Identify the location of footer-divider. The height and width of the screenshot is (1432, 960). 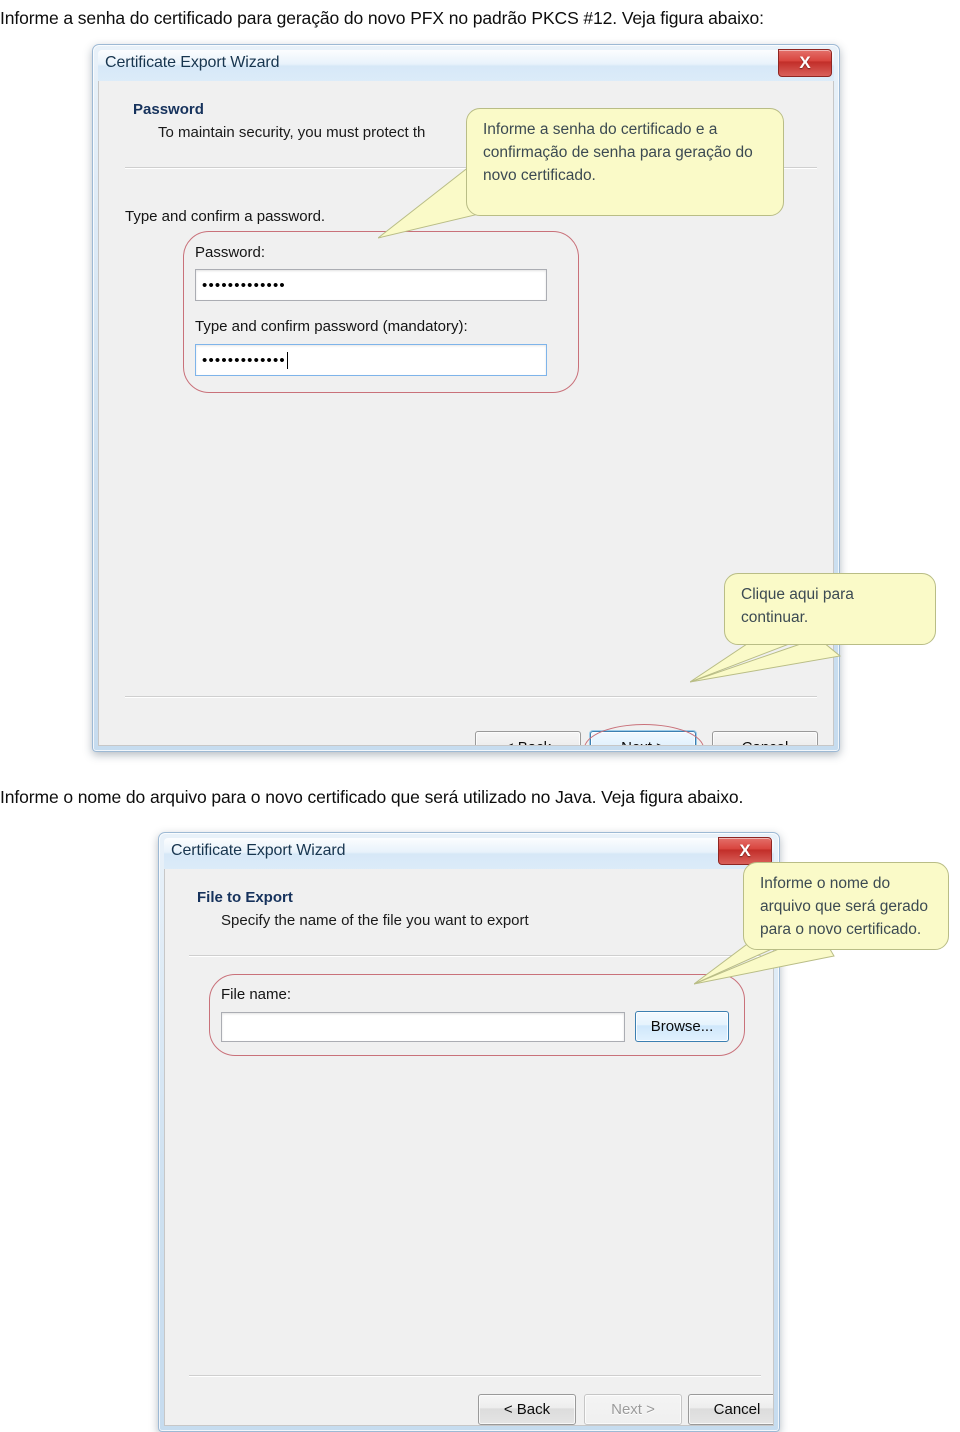
(471, 697).